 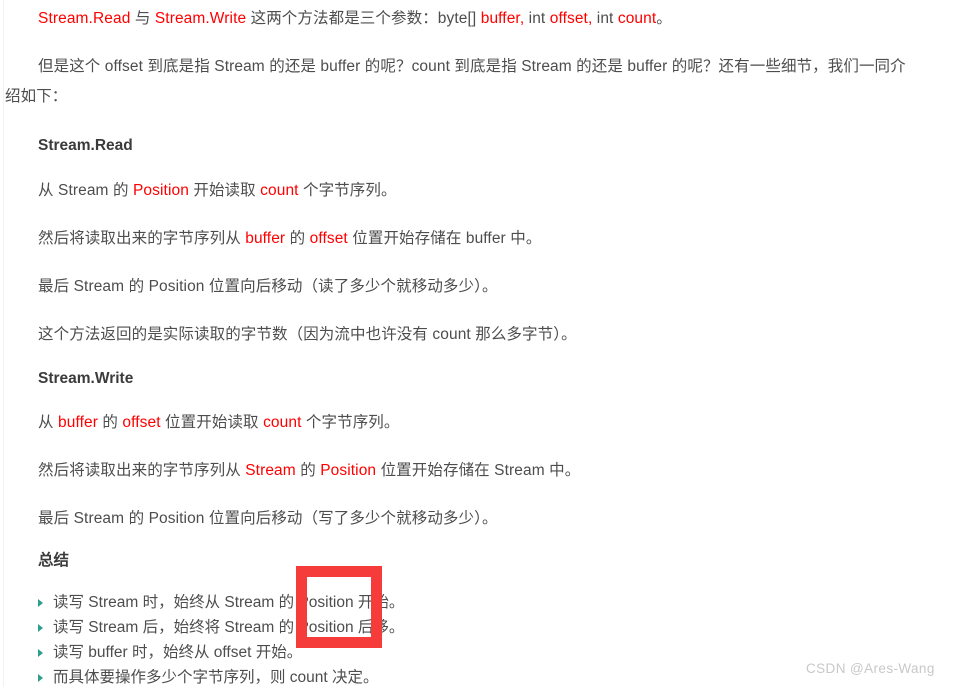 I want to click on stream-read-paragraph-4-block: 这个方法返回的是实际读取的字节数（因为流中也许没有 count 那么多字节）。, so click(x=477, y=335).